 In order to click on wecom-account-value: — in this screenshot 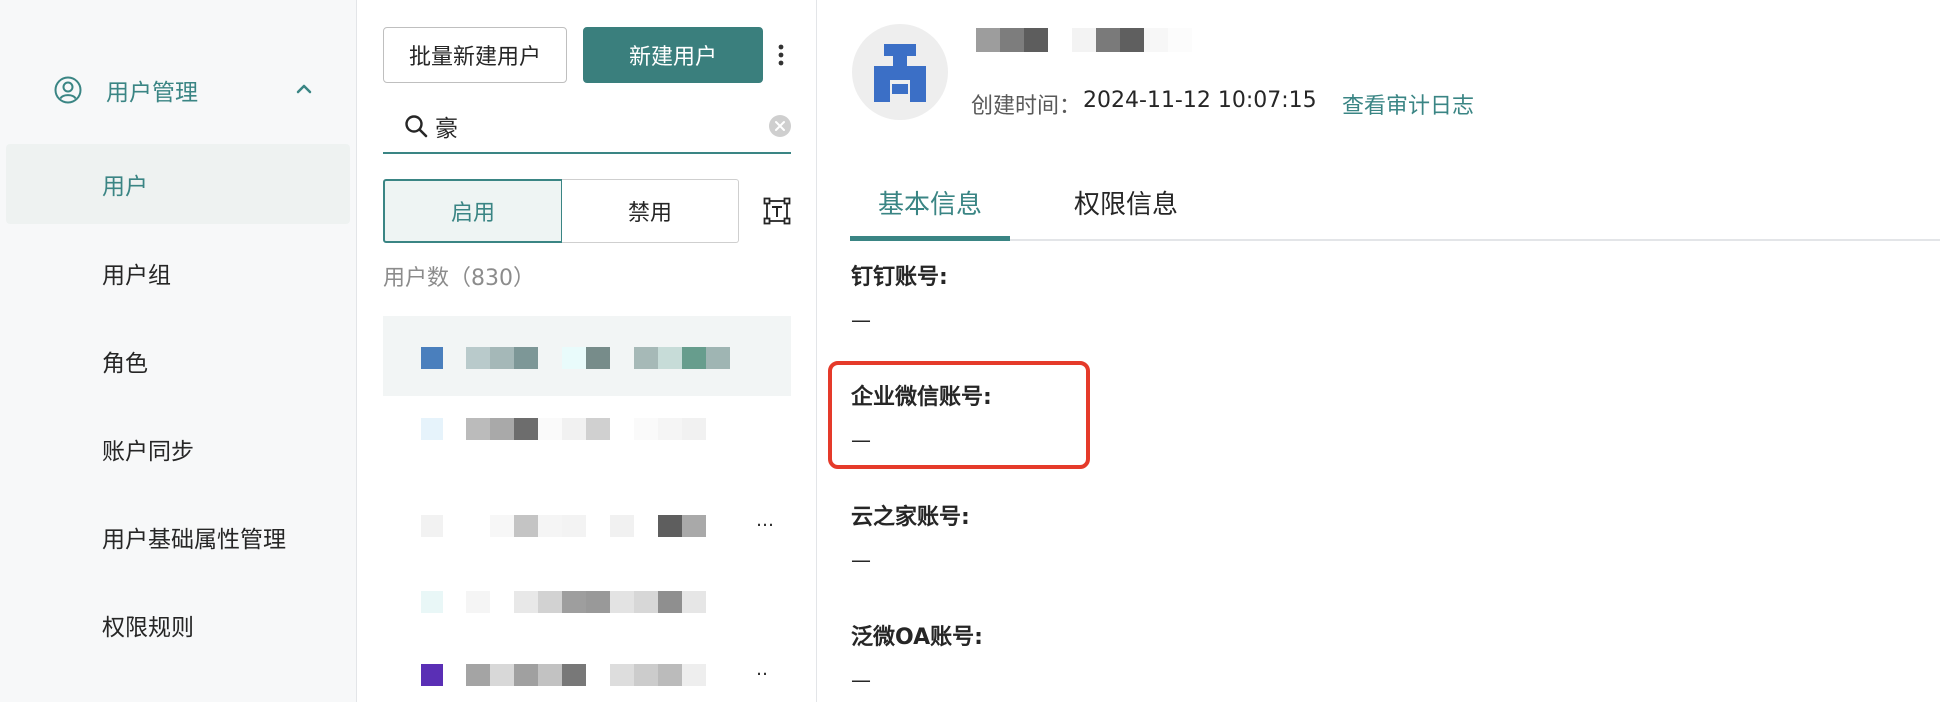, I will do `click(861, 440)`.